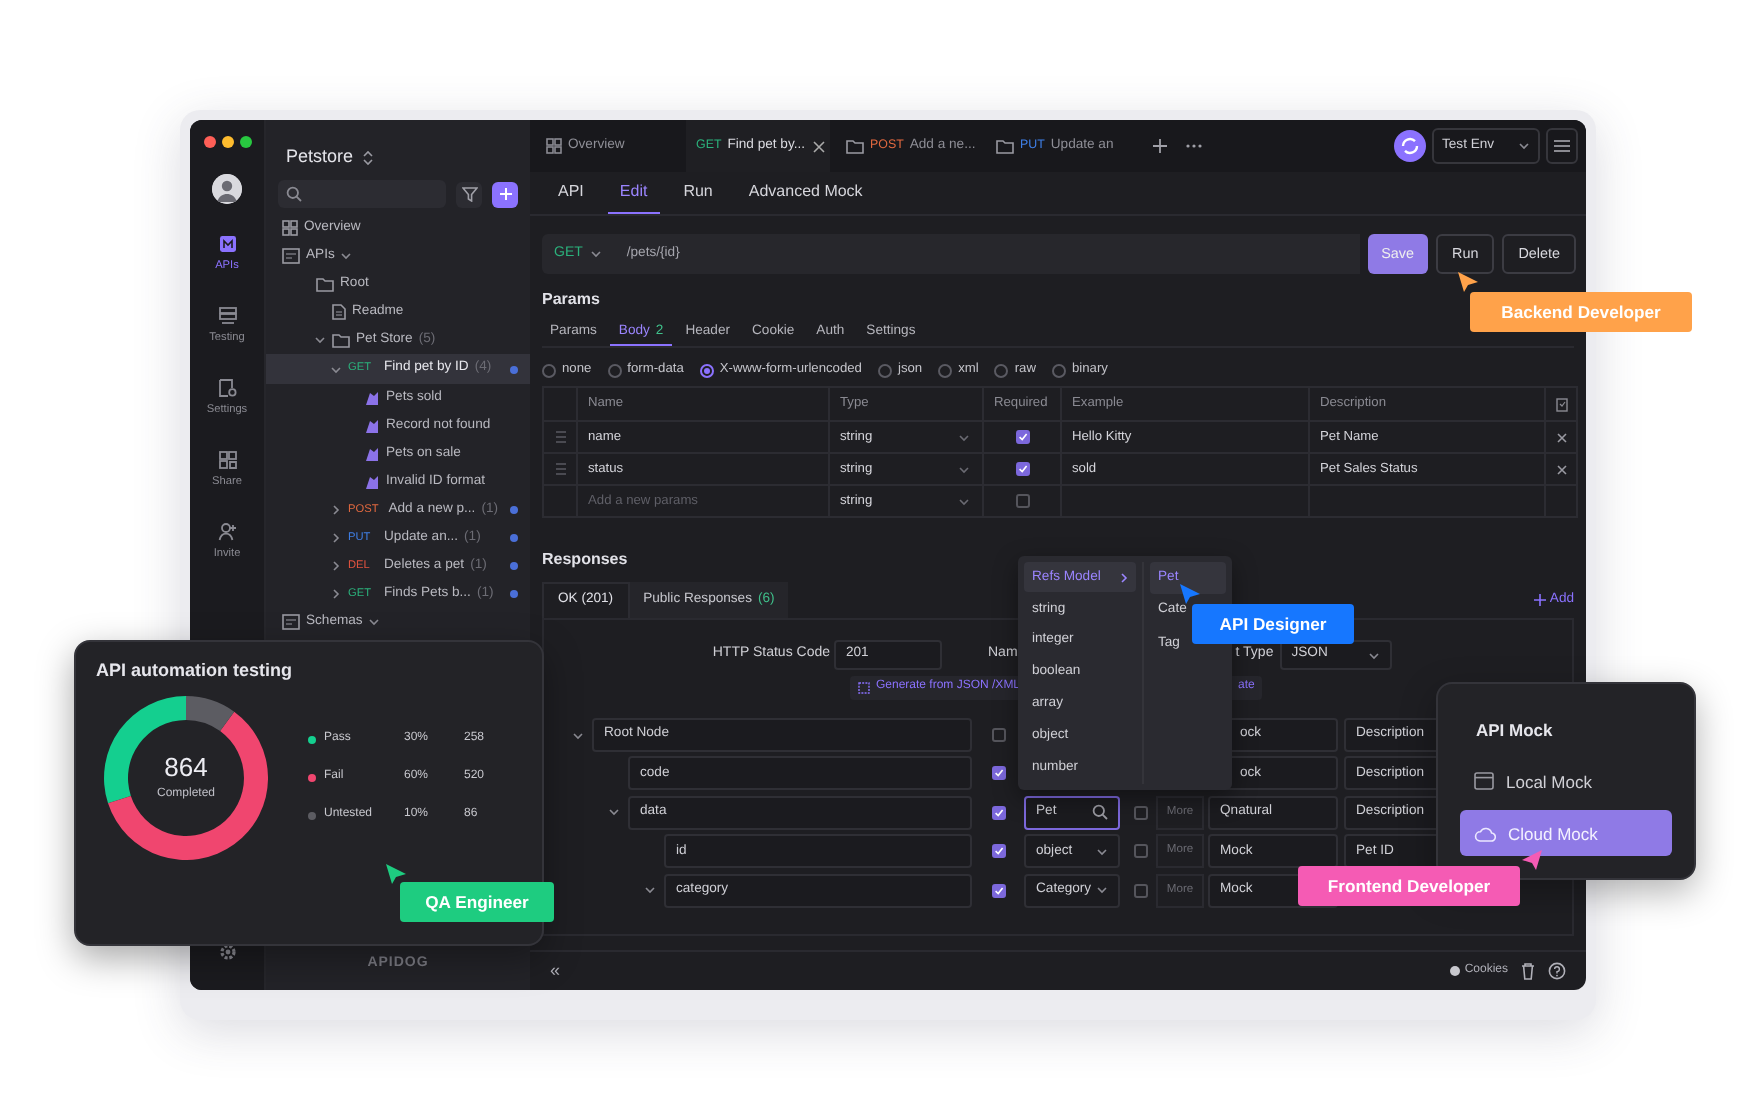 Image resolution: width=1760 pixels, height=1114 pixels. What do you see at coordinates (1194, 146) in the screenshot?
I see `more-icon` at bounding box center [1194, 146].